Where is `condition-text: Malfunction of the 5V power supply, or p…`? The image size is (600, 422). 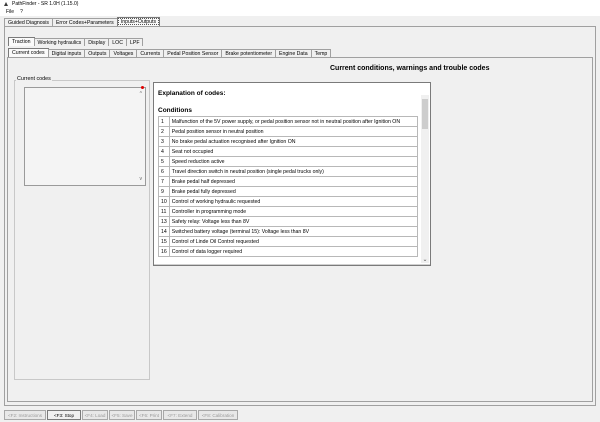 condition-text: Malfunction of the 5V power supply, or p… is located at coordinates (293, 121).